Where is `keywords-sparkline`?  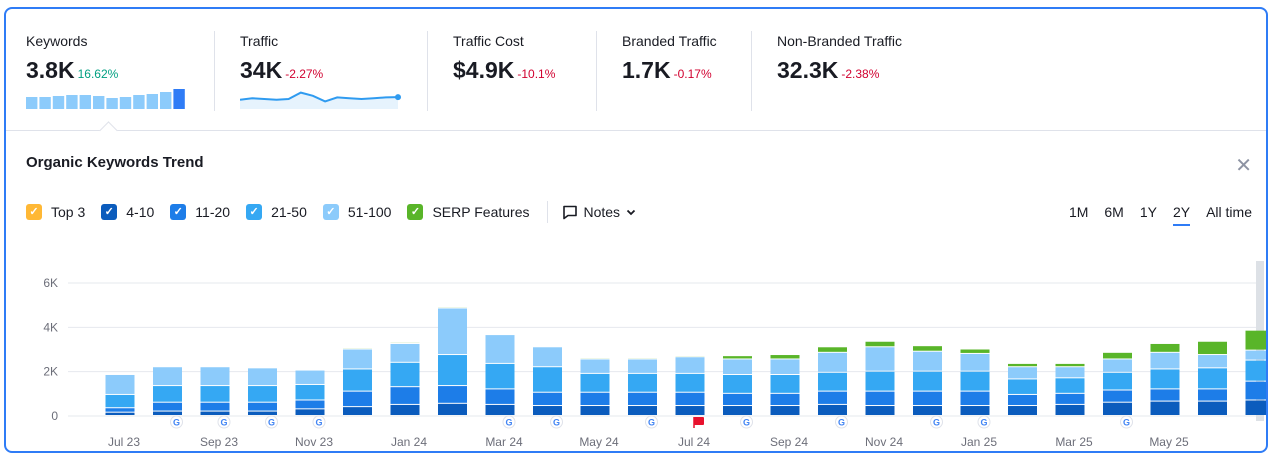 keywords-sparkline is located at coordinates (105, 99).